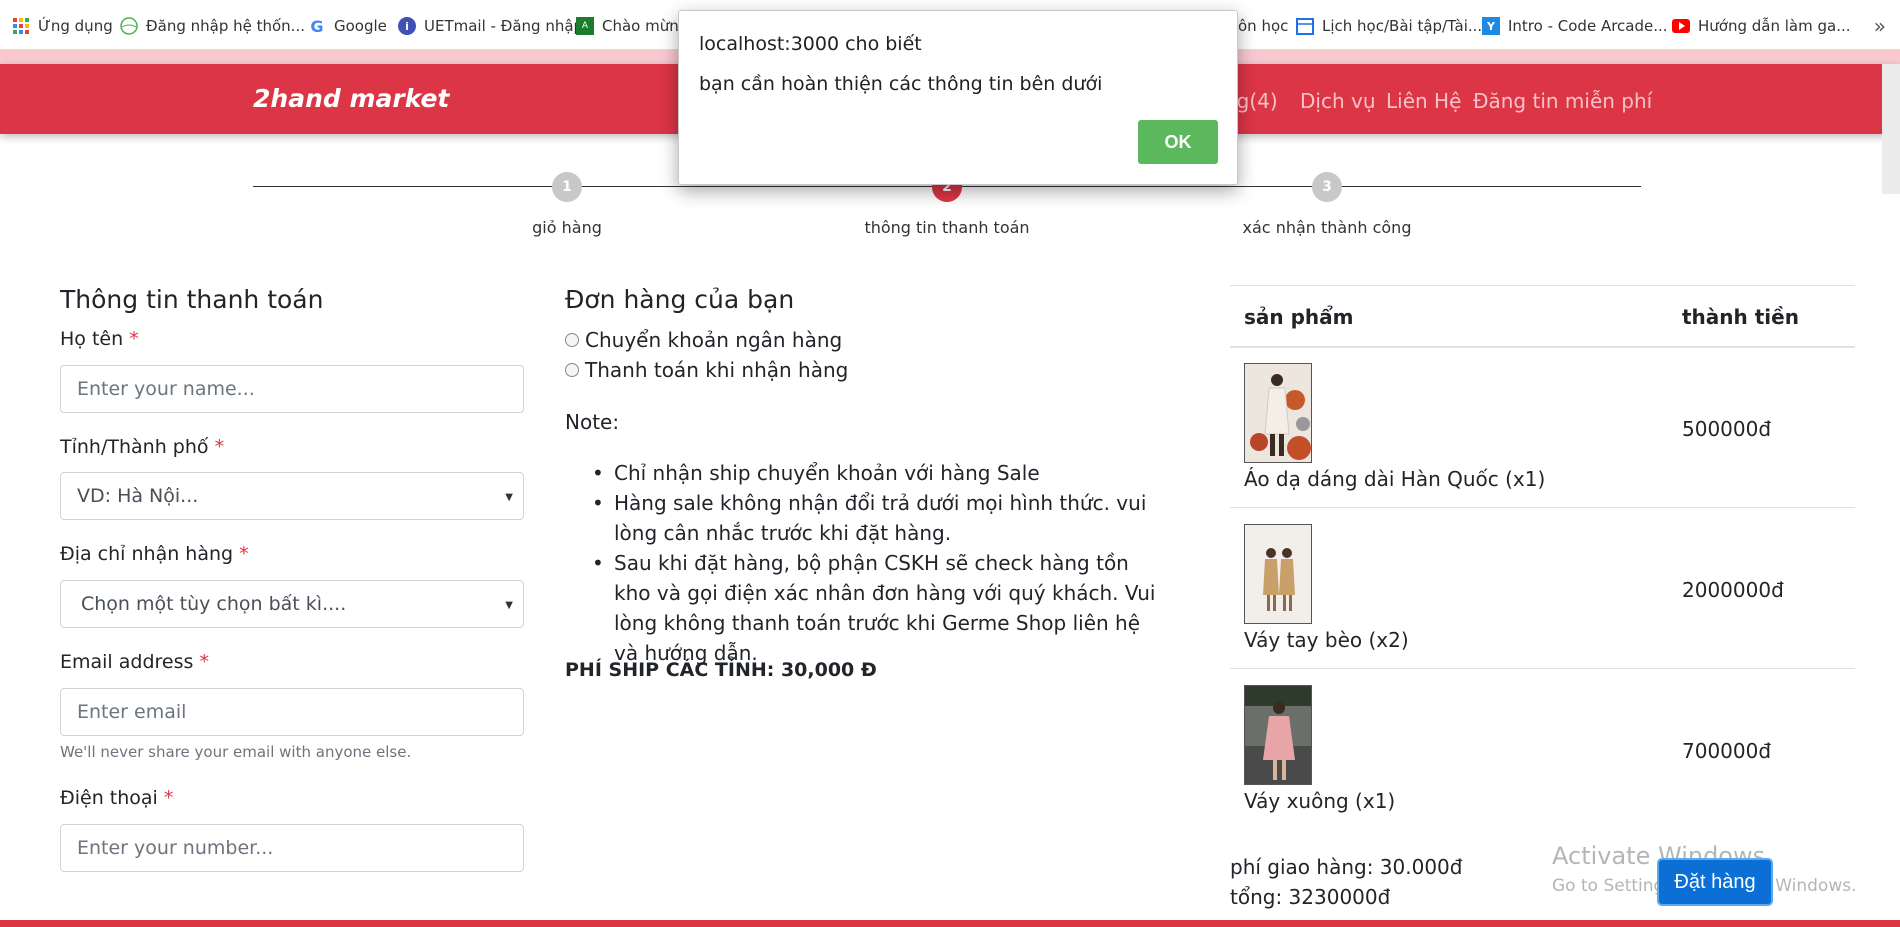 The width and height of the screenshot is (1900, 927). I want to click on bookmarks-more-button: », so click(1880, 26).